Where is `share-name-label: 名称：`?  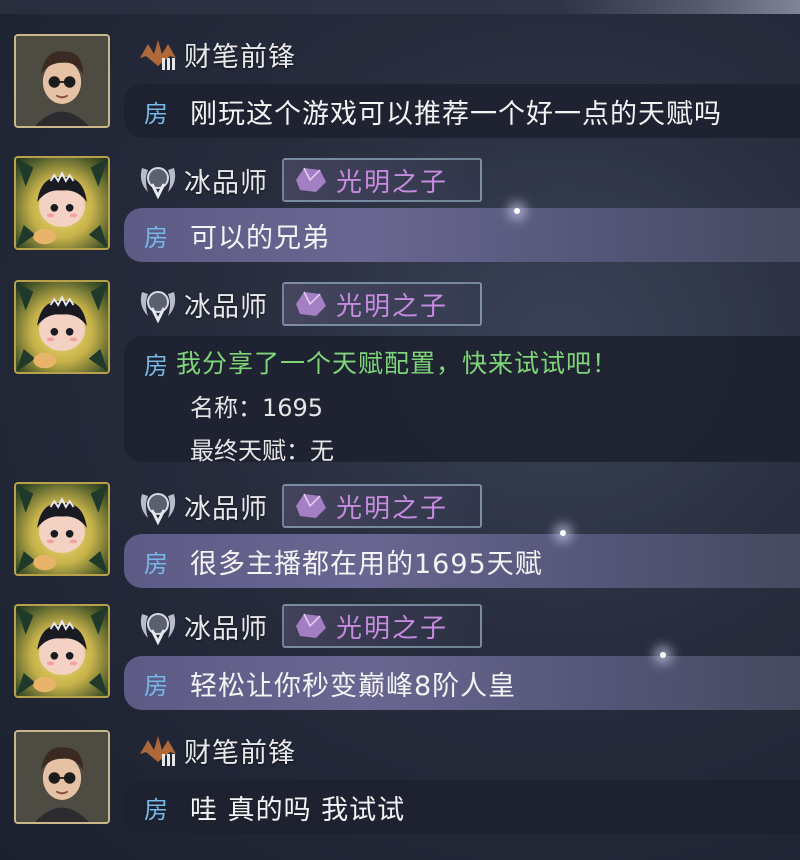
share-name-label: 名称： is located at coordinates (226, 408).